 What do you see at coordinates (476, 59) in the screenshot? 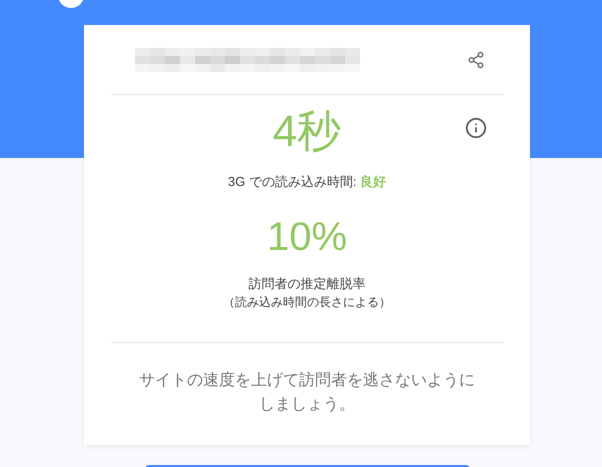
I see `share-button` at bounding box center [476, 59].